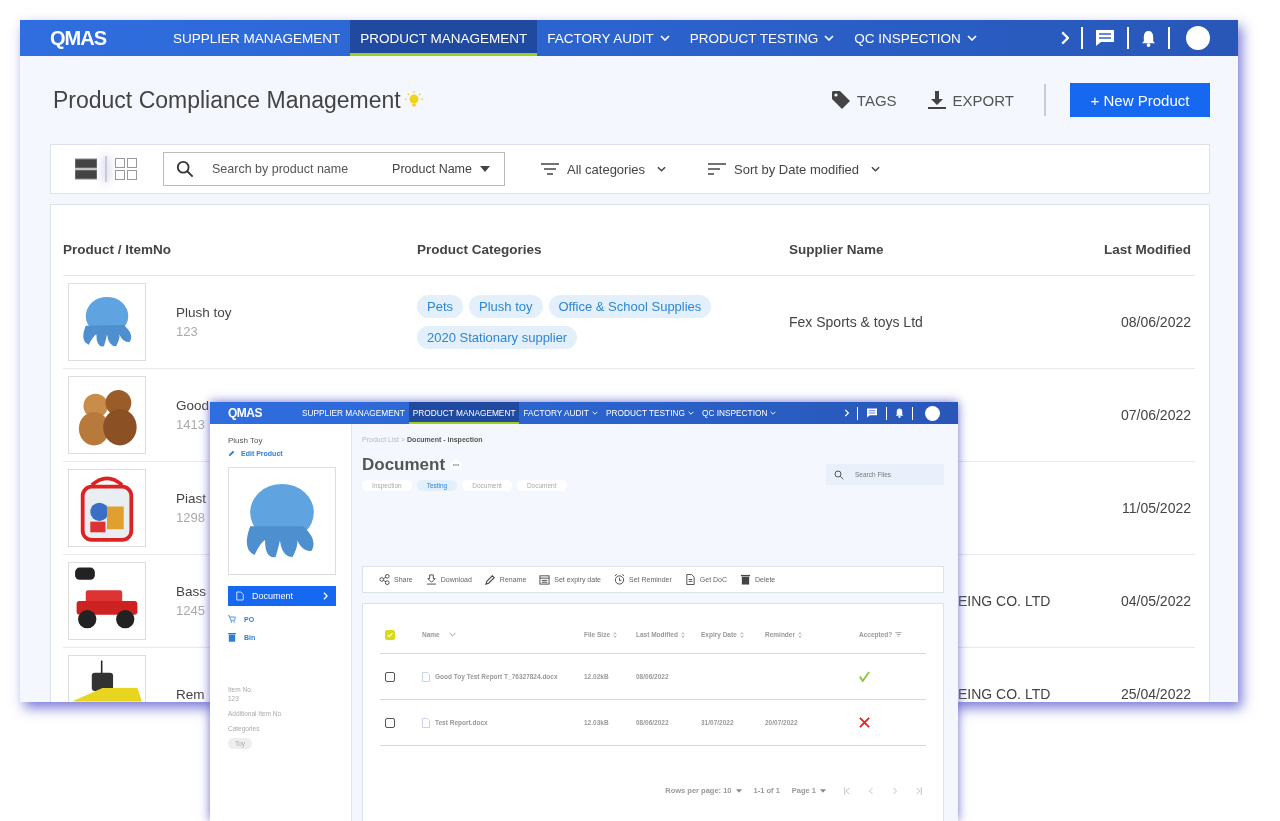 The height and width of the screenshot is (821, 1280). Describe the element at coordinates (126, 169) in the screenshot. I see `grid-view-icon` at that location.